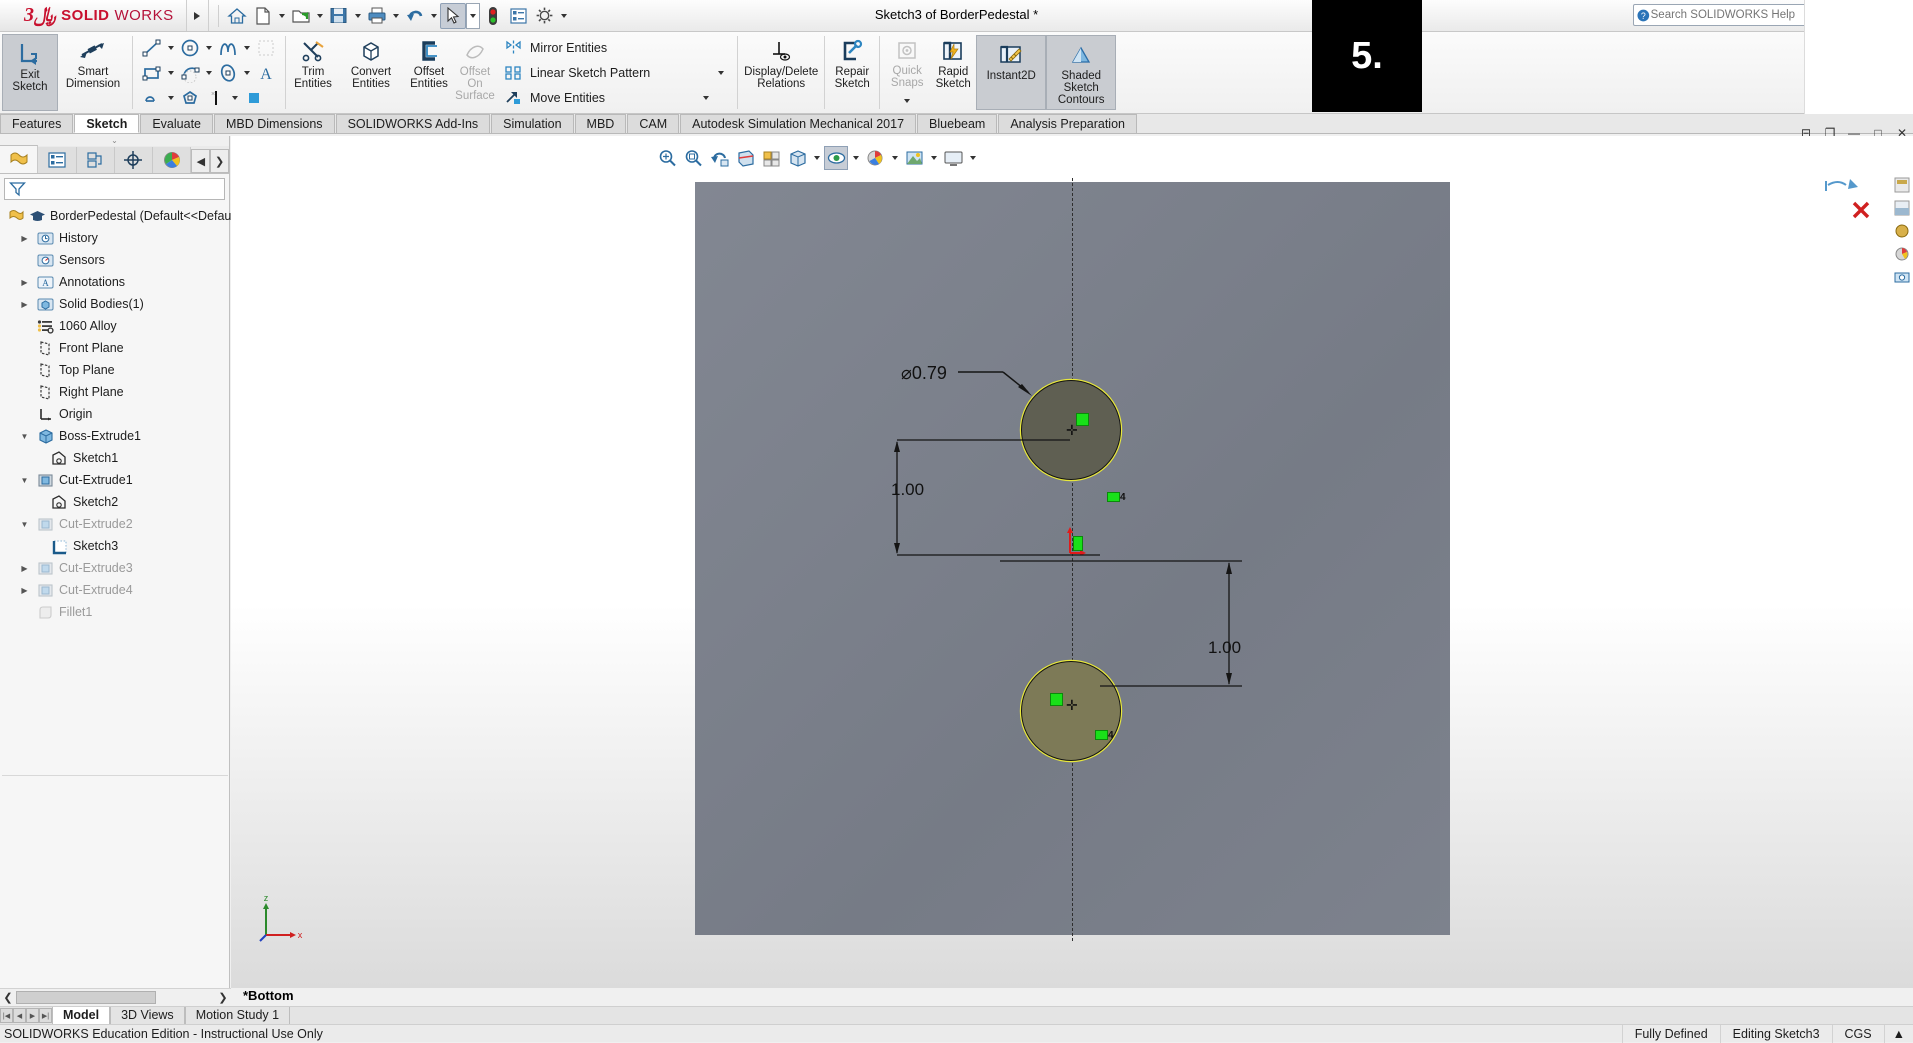 The height and width of the screenshot is (1043, 1913). I want to click on tree-item-cut-extrude1: ▼ Cut-Extrude1, so click(114, 480).